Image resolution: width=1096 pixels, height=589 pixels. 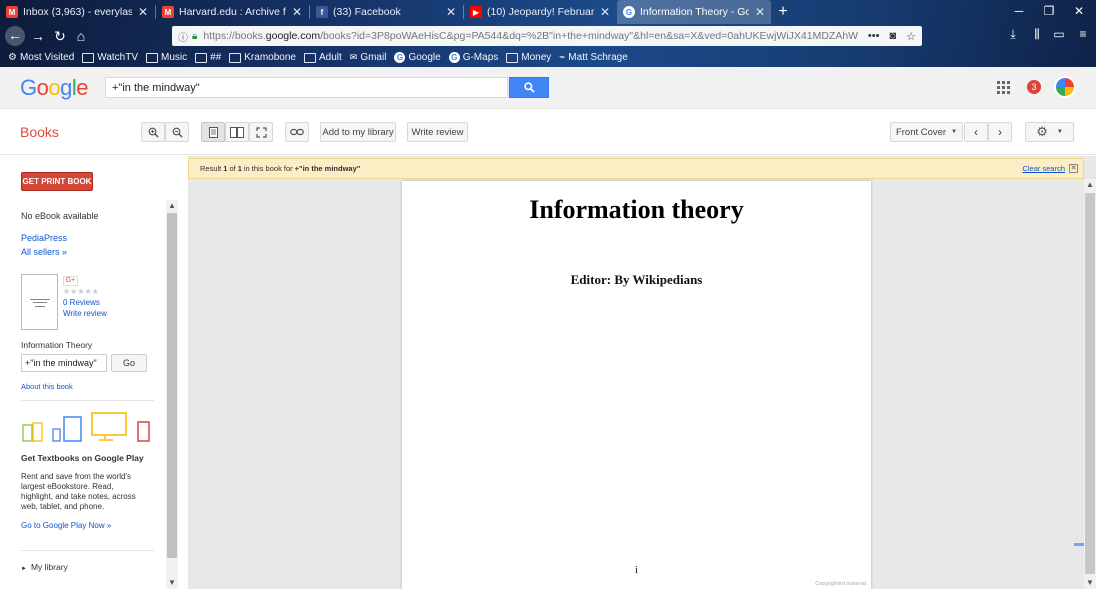 I want to click on tab-title: Inbox (3,963) - everylastcumdr, so click(x=77, y=12).